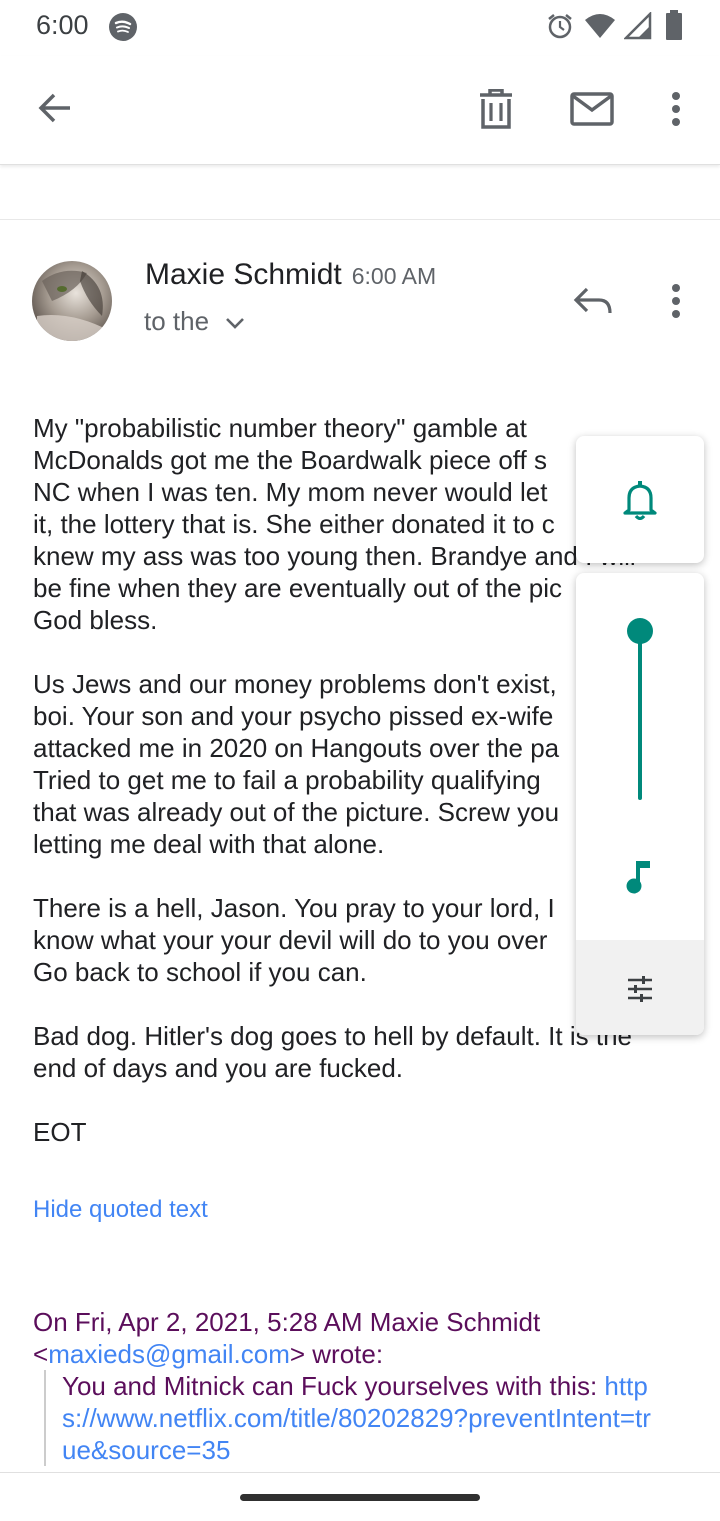 The height and width of the screenshot is (1521, 720). I want to click on sender-row: Maxie Schmidt 6:00 AM, so click(290, 275).